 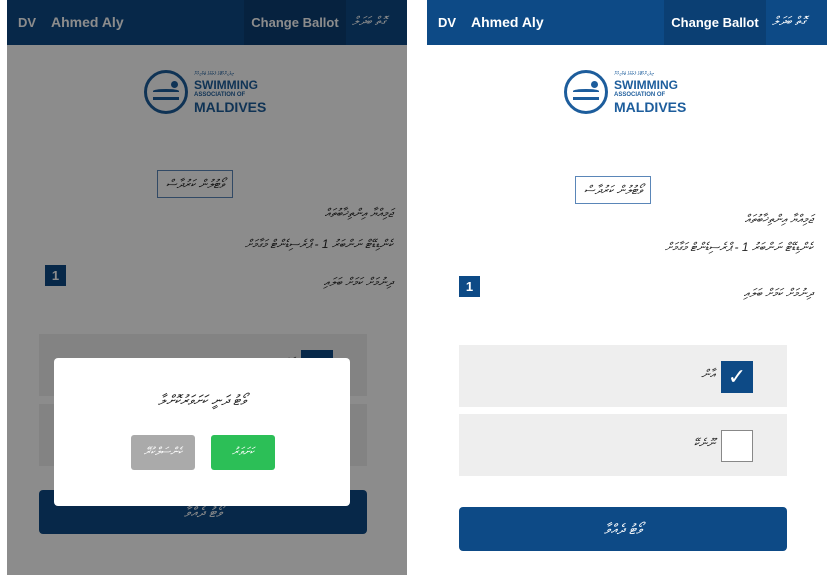 What do you see at coordinates (737, 446) in the screenshot?
I see `checkbox-no` at bounding box center [737, 446].